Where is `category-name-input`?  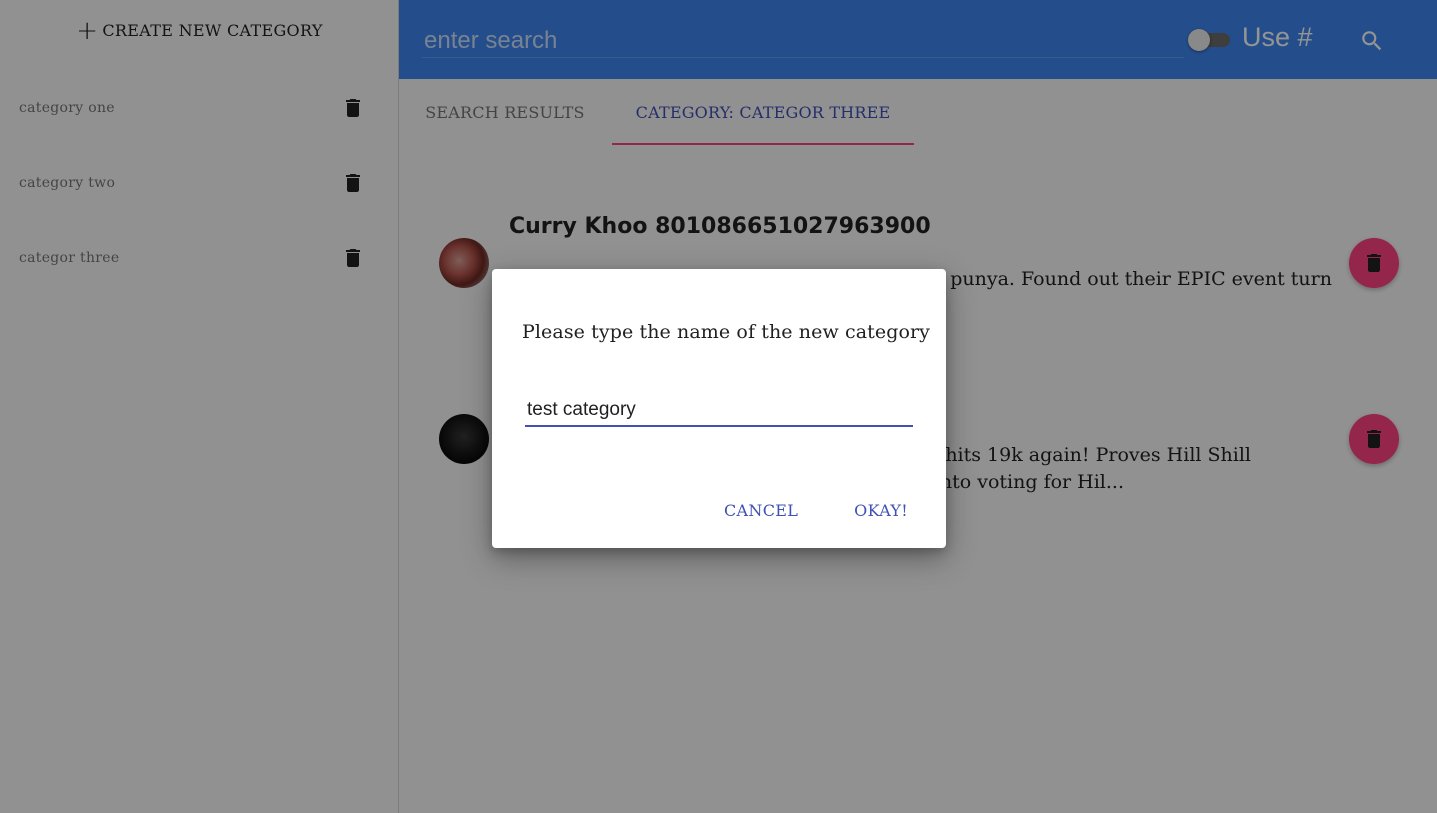 category-name-input is located at coordinates (719, 411).